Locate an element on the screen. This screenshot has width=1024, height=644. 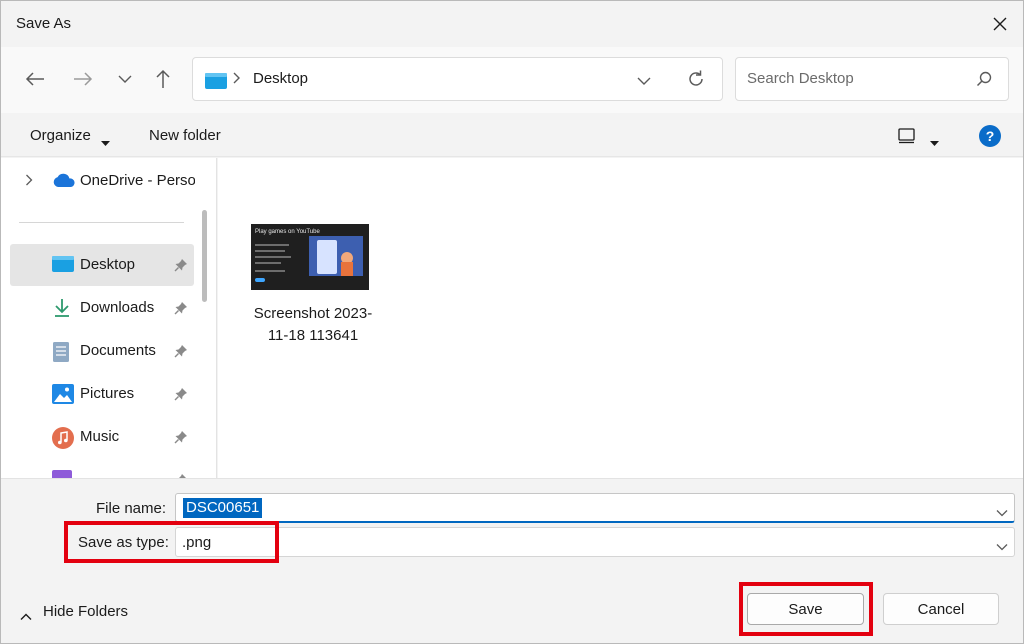
thumbnail-title: Play games on YouTube is located at coordinates (287, 232).